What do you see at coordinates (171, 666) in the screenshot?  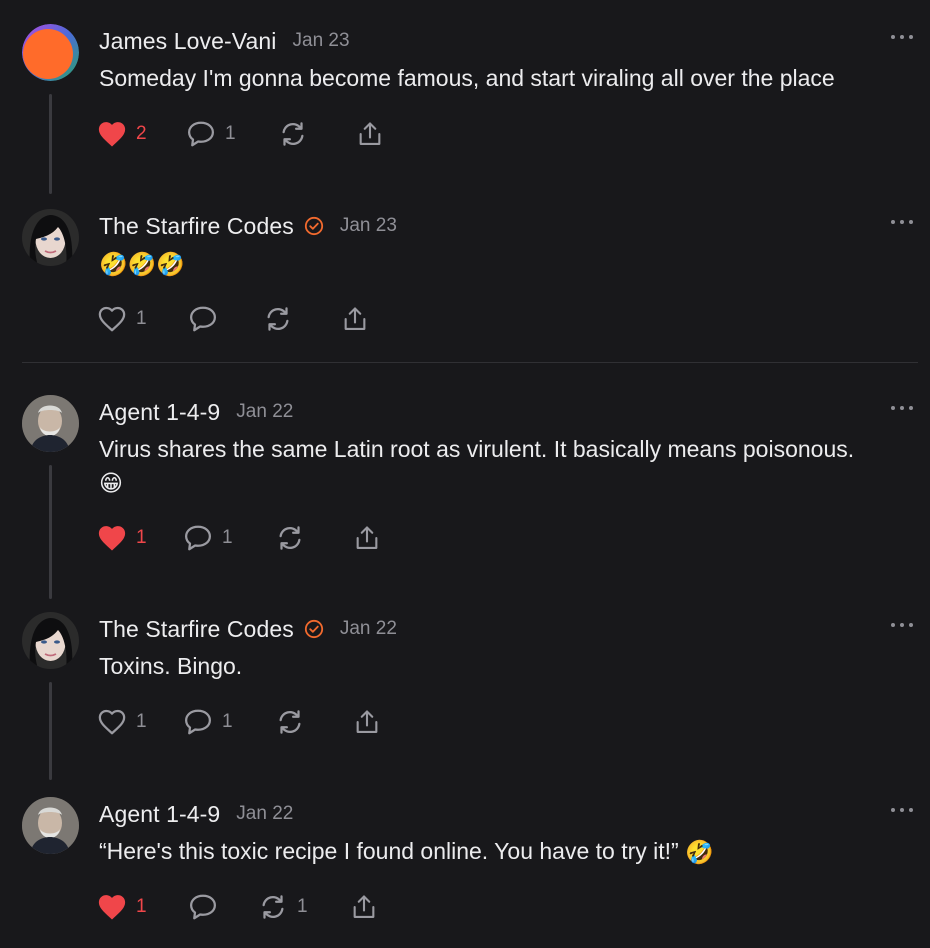 I see `comment-text-content: Toxins. Bingo.` at bounding box center [171, 666].